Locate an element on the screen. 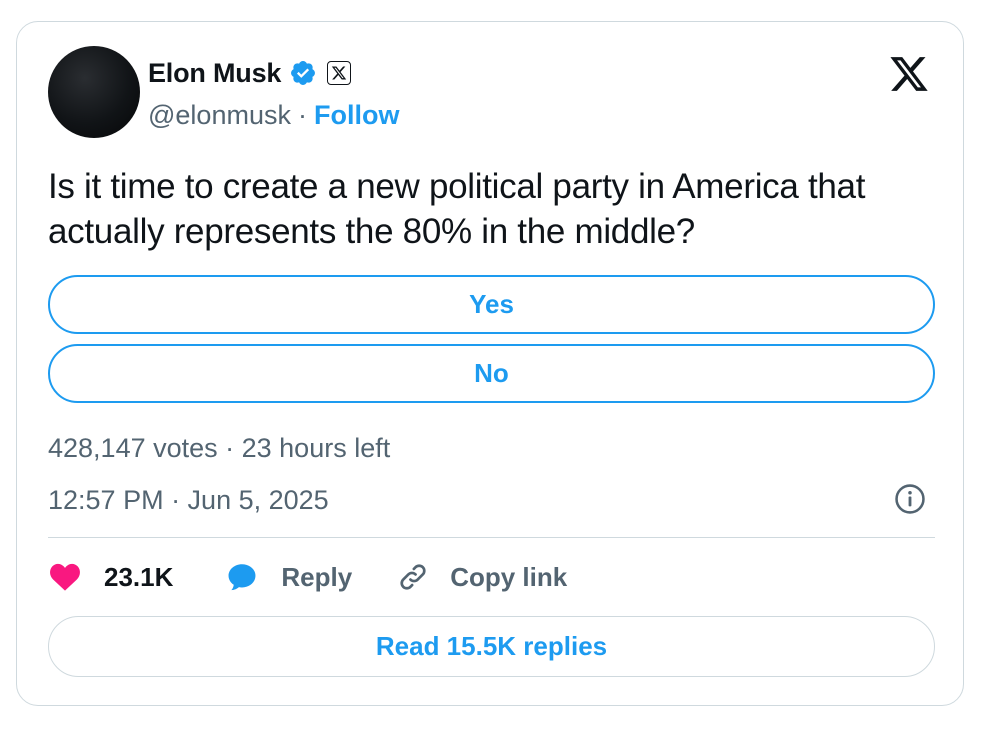  poll-option-yes: Yes is located at coordinates (491, 304).